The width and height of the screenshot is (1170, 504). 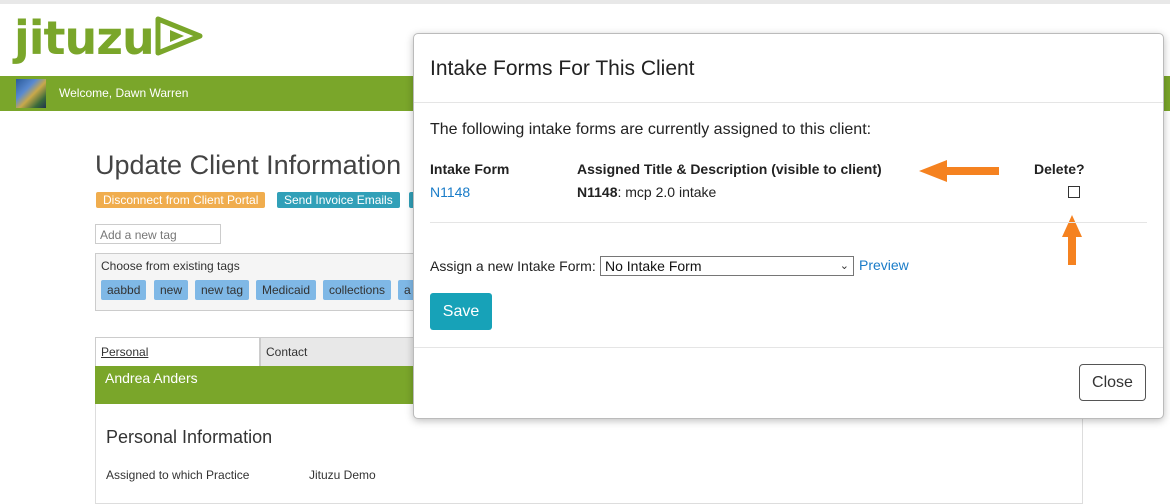 What do you see at coordinates (585, 2) in the screenshot?
I see `top-border` at bounding box center [585, 2].